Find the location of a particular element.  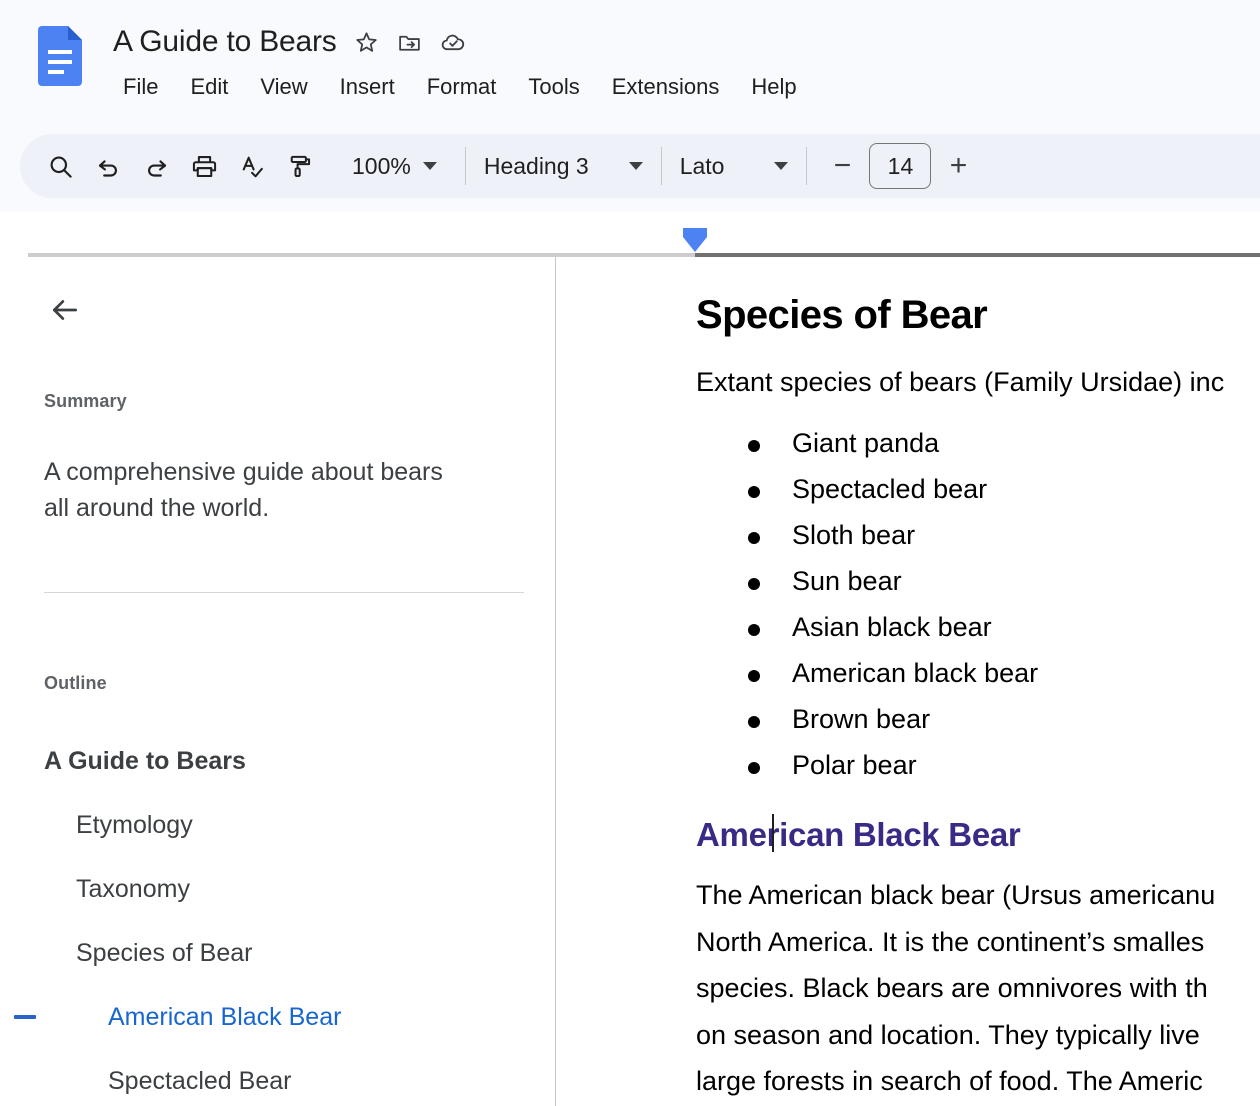

outline-item-label: American Black Bear is located at coordinates (225, 1016).